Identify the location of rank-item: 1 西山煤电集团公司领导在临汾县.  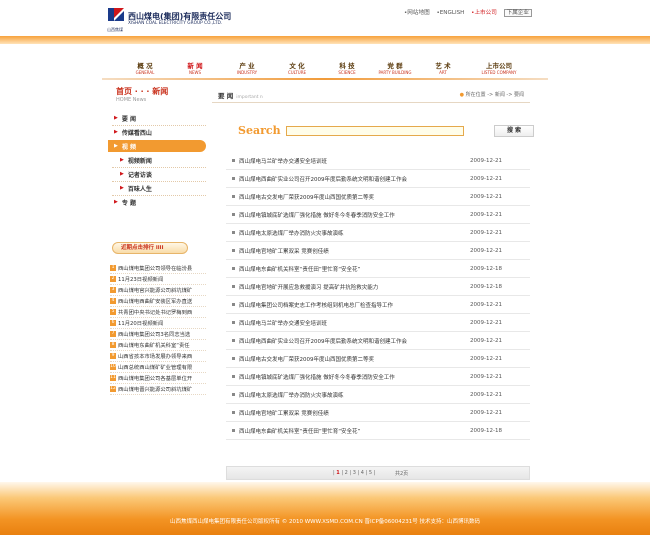
(158, 268).